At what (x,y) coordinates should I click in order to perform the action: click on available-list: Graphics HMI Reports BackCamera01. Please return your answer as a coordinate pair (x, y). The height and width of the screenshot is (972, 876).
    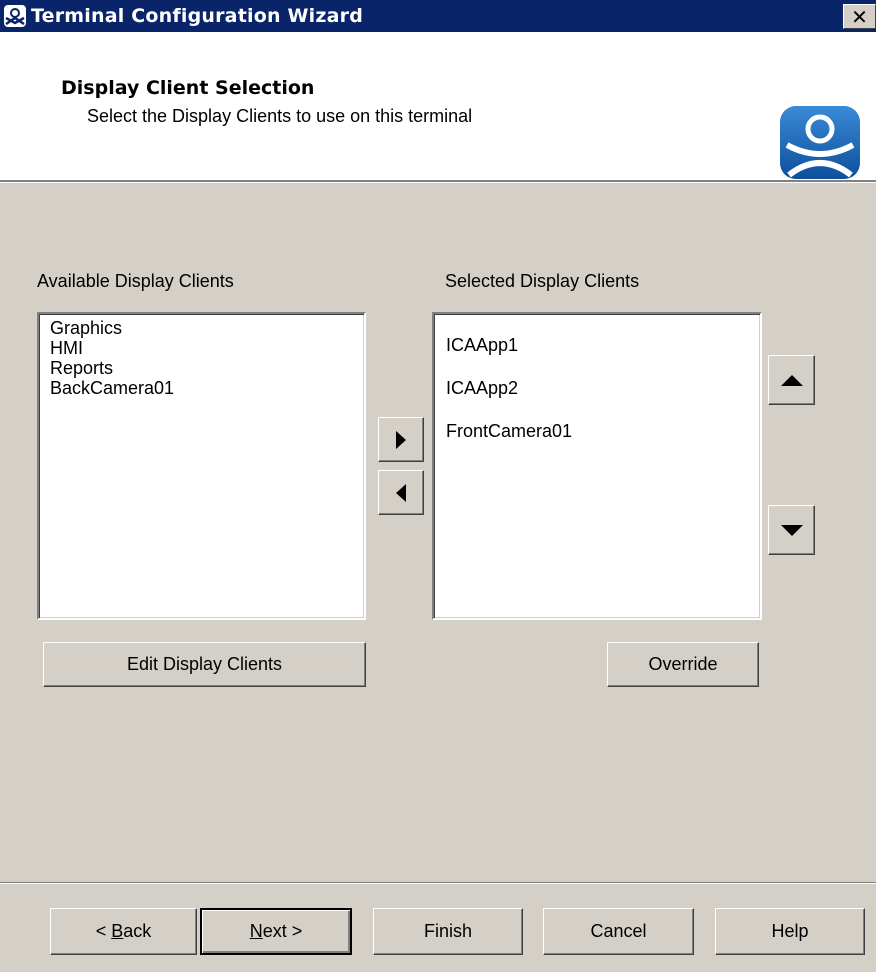
    Looking at the image, I should click on (201, 466).